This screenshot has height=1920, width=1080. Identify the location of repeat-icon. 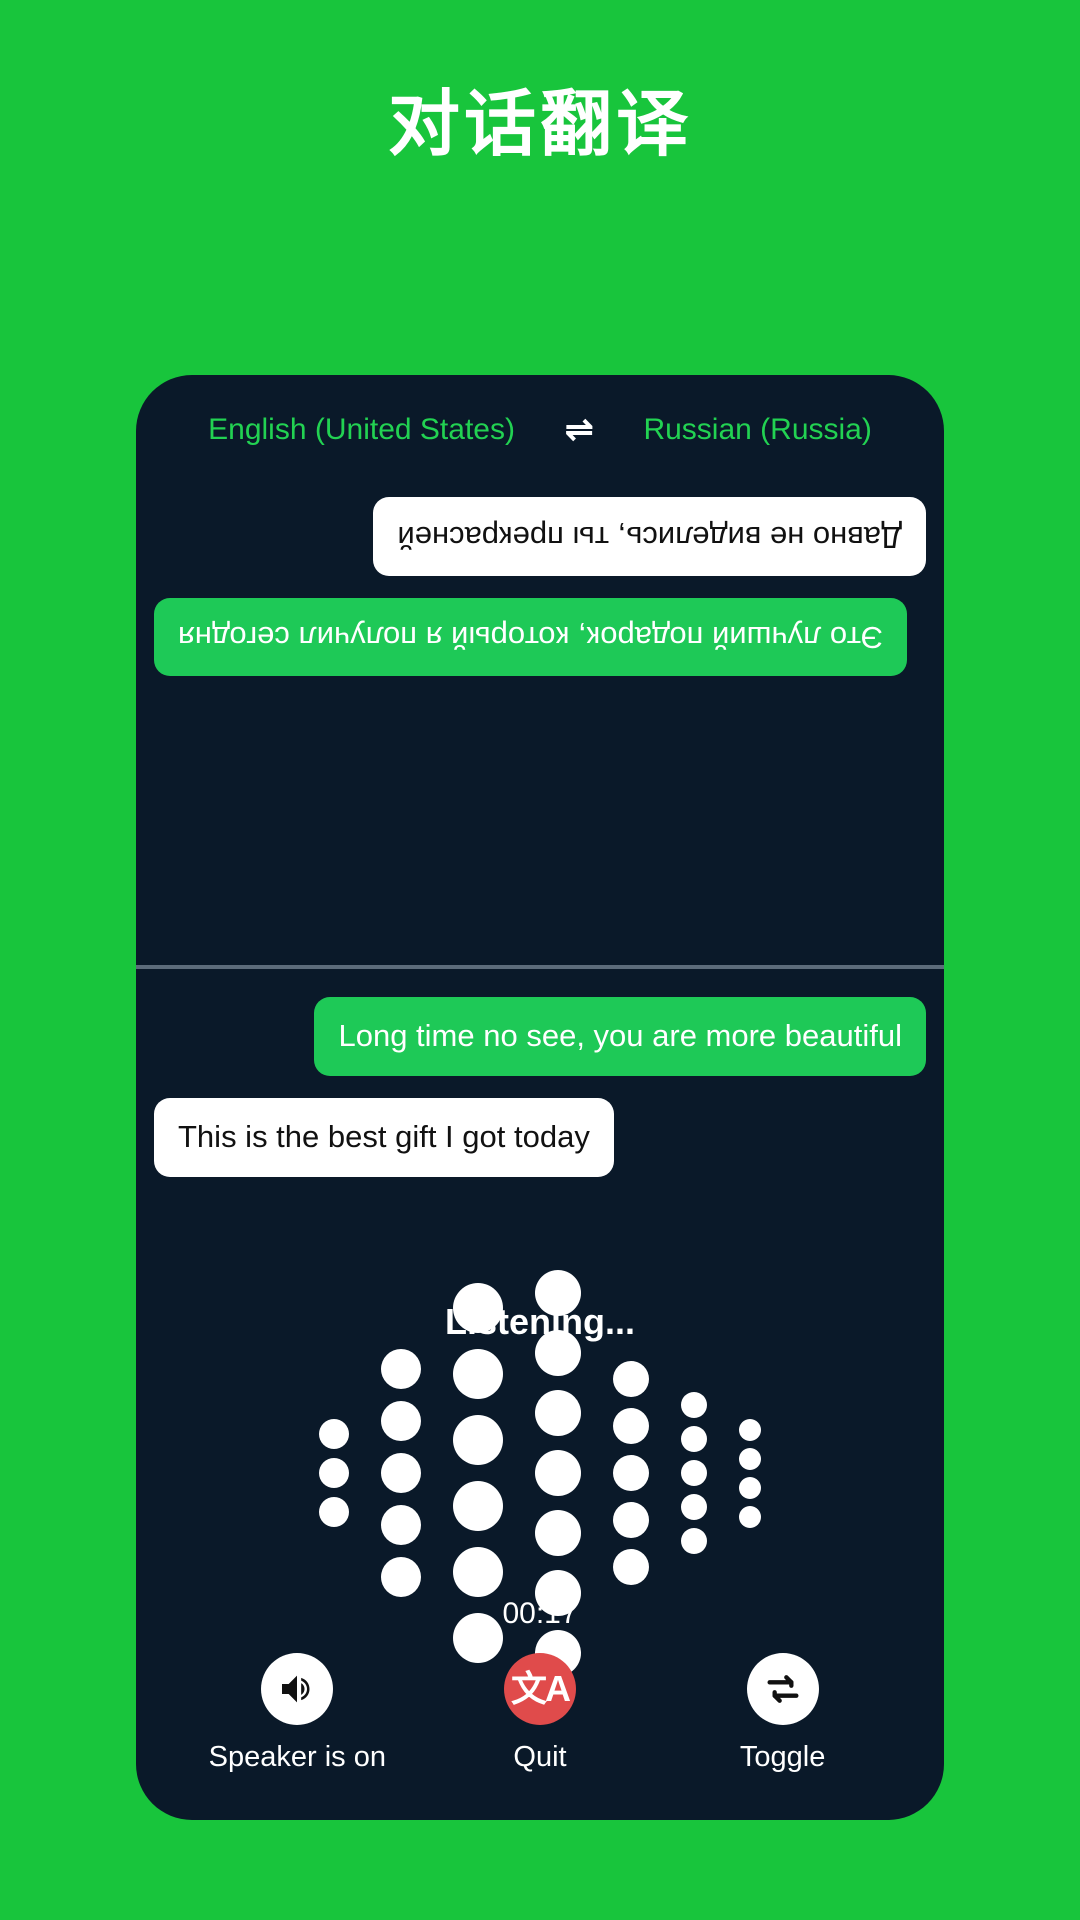
(782, 1689).